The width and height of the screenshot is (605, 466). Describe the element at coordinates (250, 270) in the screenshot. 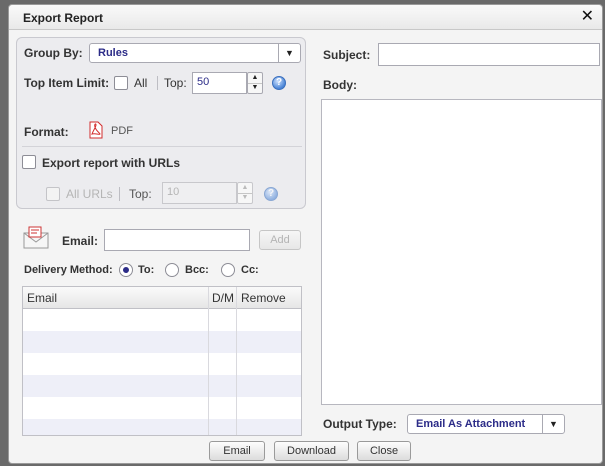

I see `delivery-cc-label: Cc:` at that location.